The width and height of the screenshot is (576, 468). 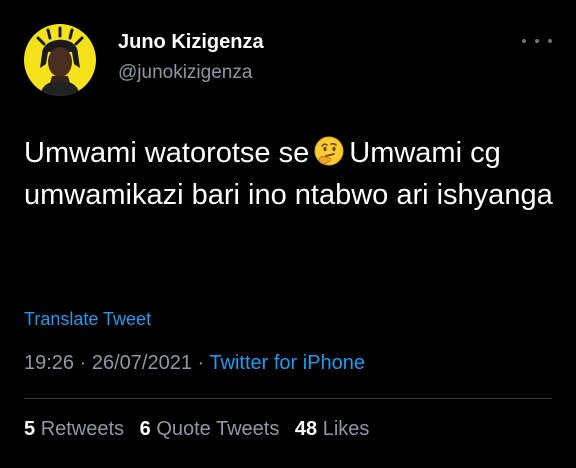 I want to click on likes-stat: 48 Likes, so click(x=332, y=429).